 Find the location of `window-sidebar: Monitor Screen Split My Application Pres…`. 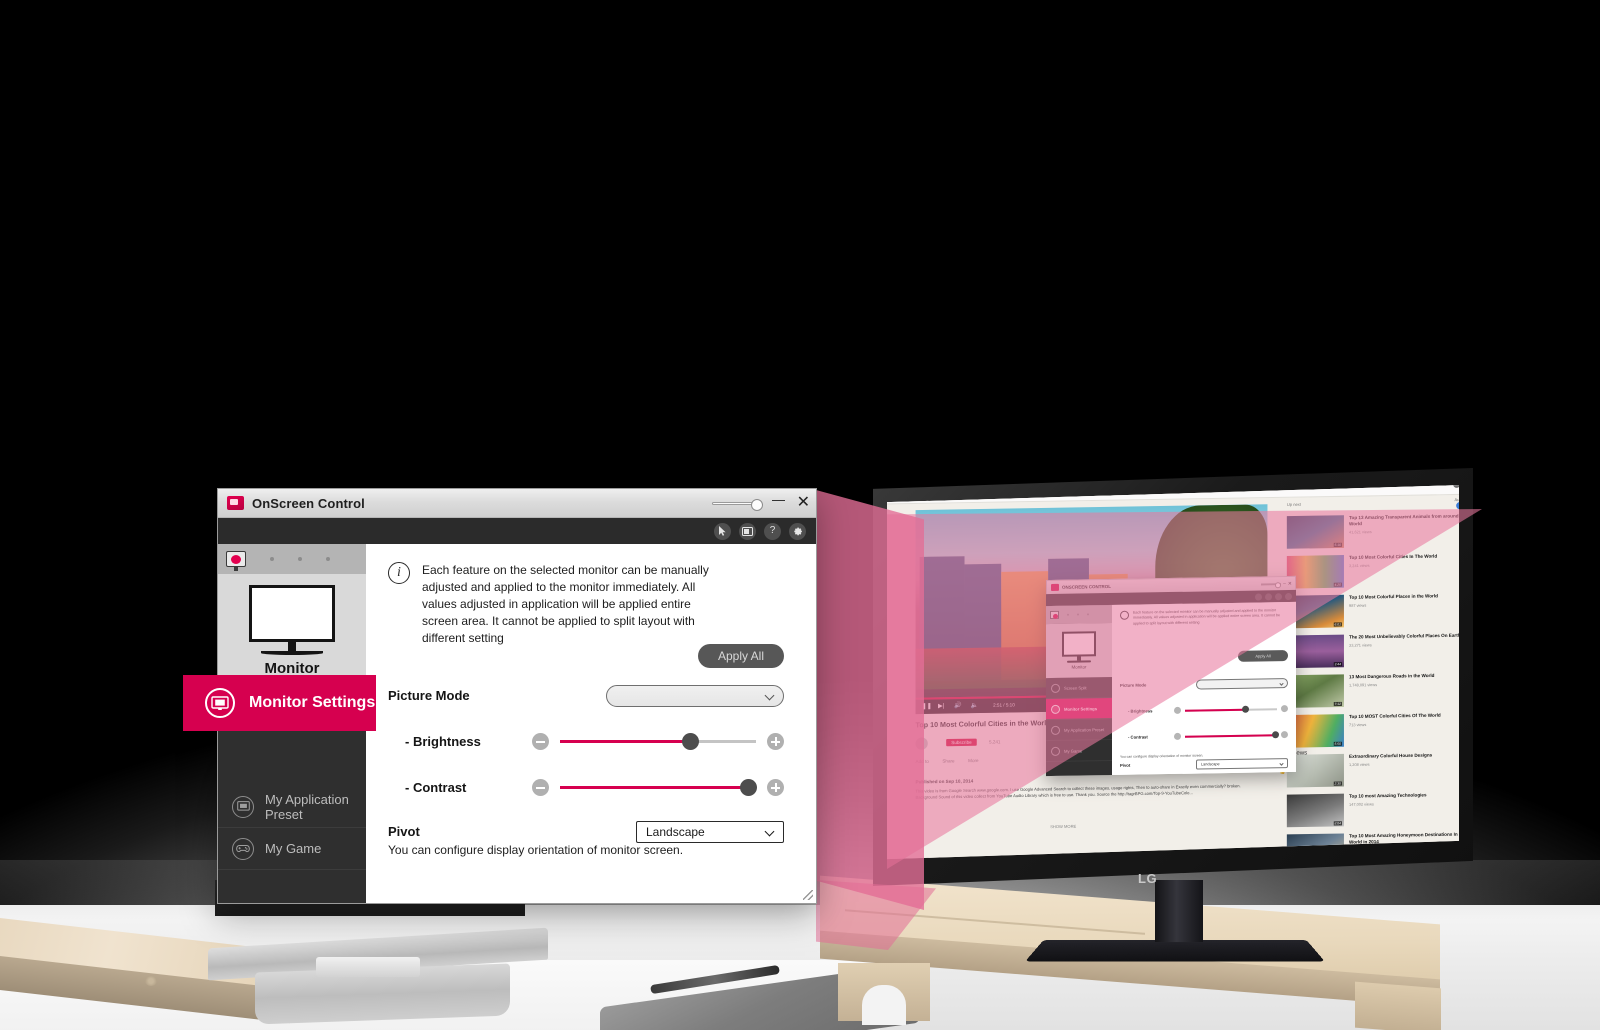

window-sidebar: Monitor Screen Split My Application Pres… is located at coordinates (279, 723).